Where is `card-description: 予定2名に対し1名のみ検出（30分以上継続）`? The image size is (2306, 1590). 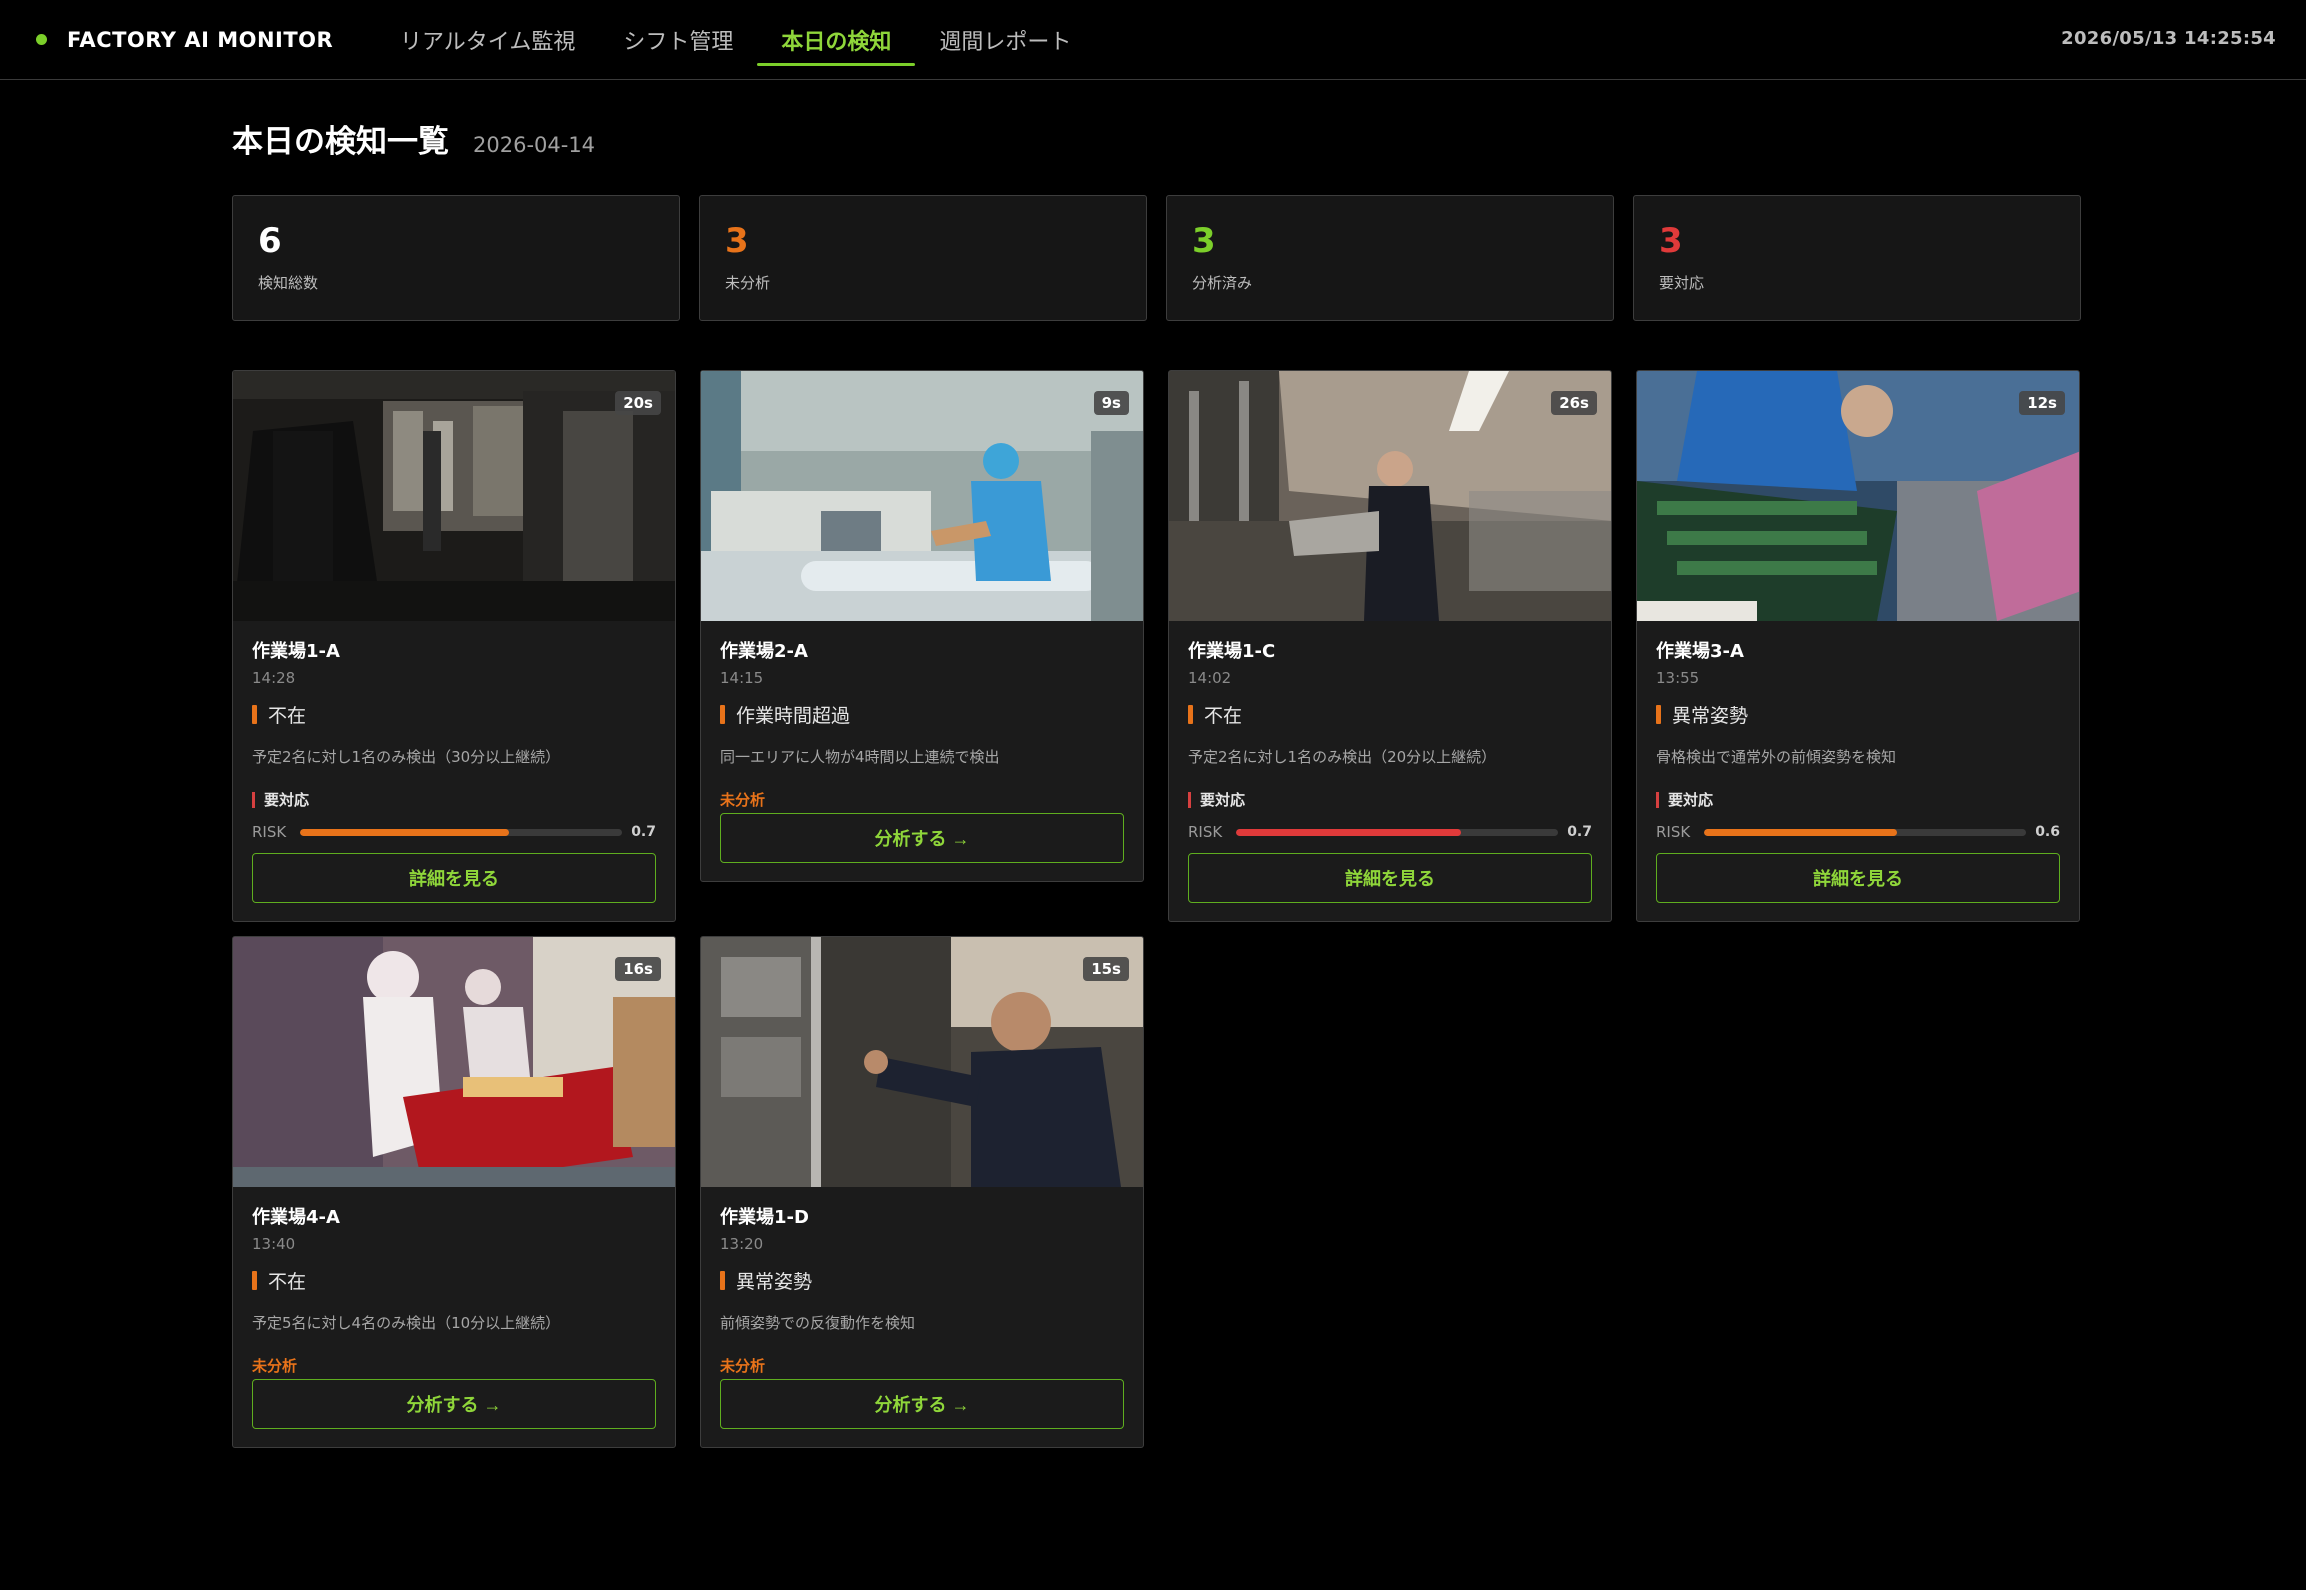 card-description: 予定2名に対し1名のみ検出（30分以上継続） is located at coordinates (406, 757).